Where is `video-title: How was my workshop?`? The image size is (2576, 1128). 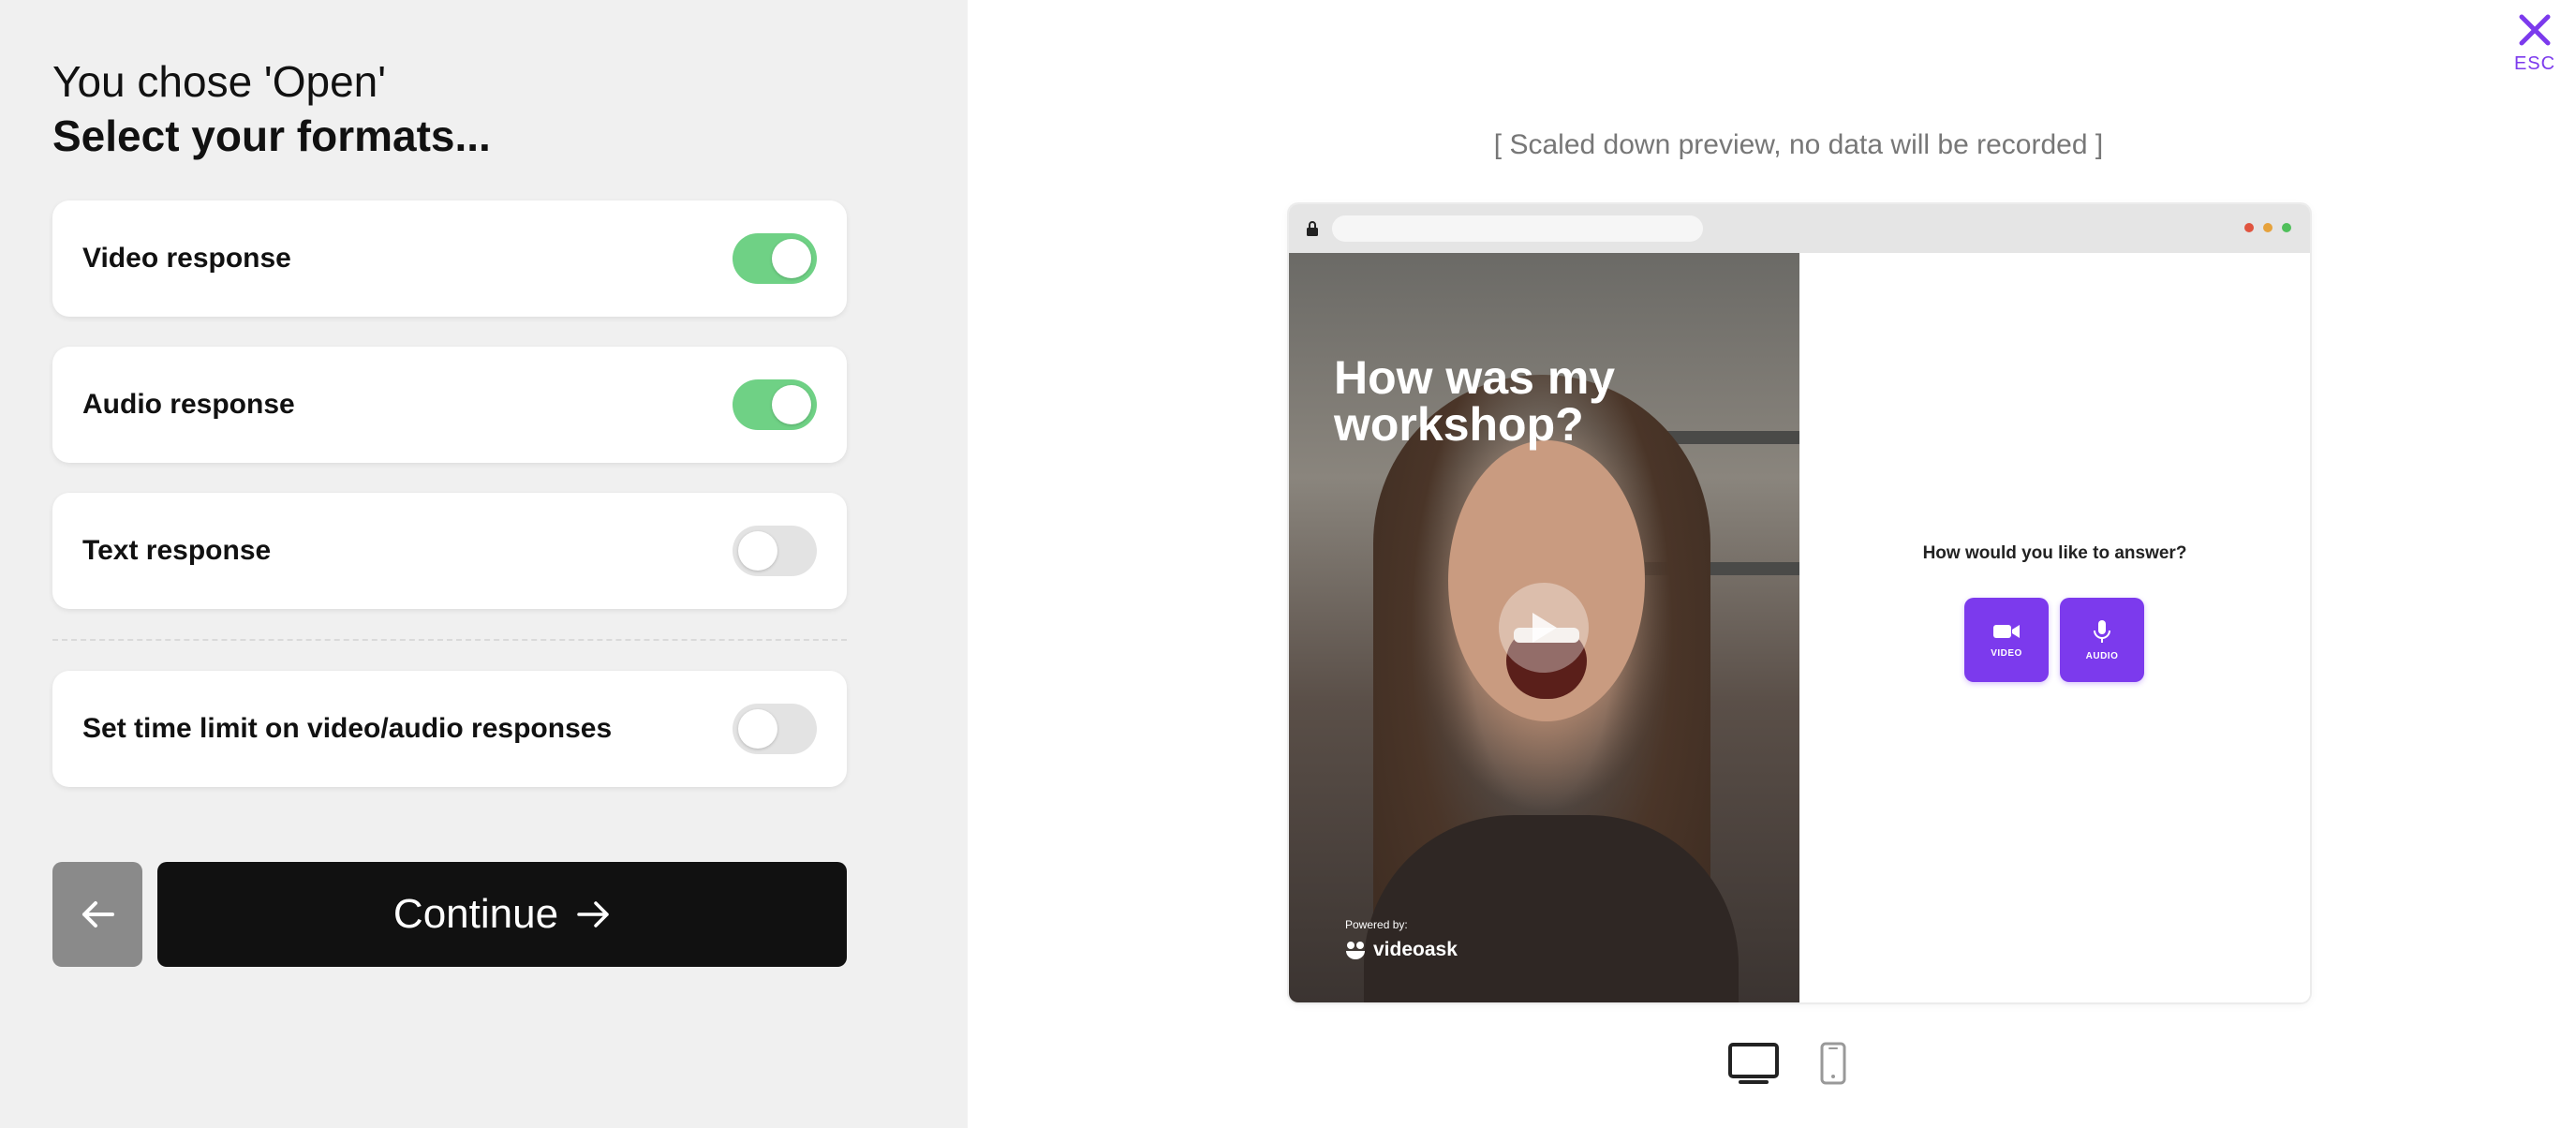 video-title: How was my workshop? is located at coordinates (1475, 401).